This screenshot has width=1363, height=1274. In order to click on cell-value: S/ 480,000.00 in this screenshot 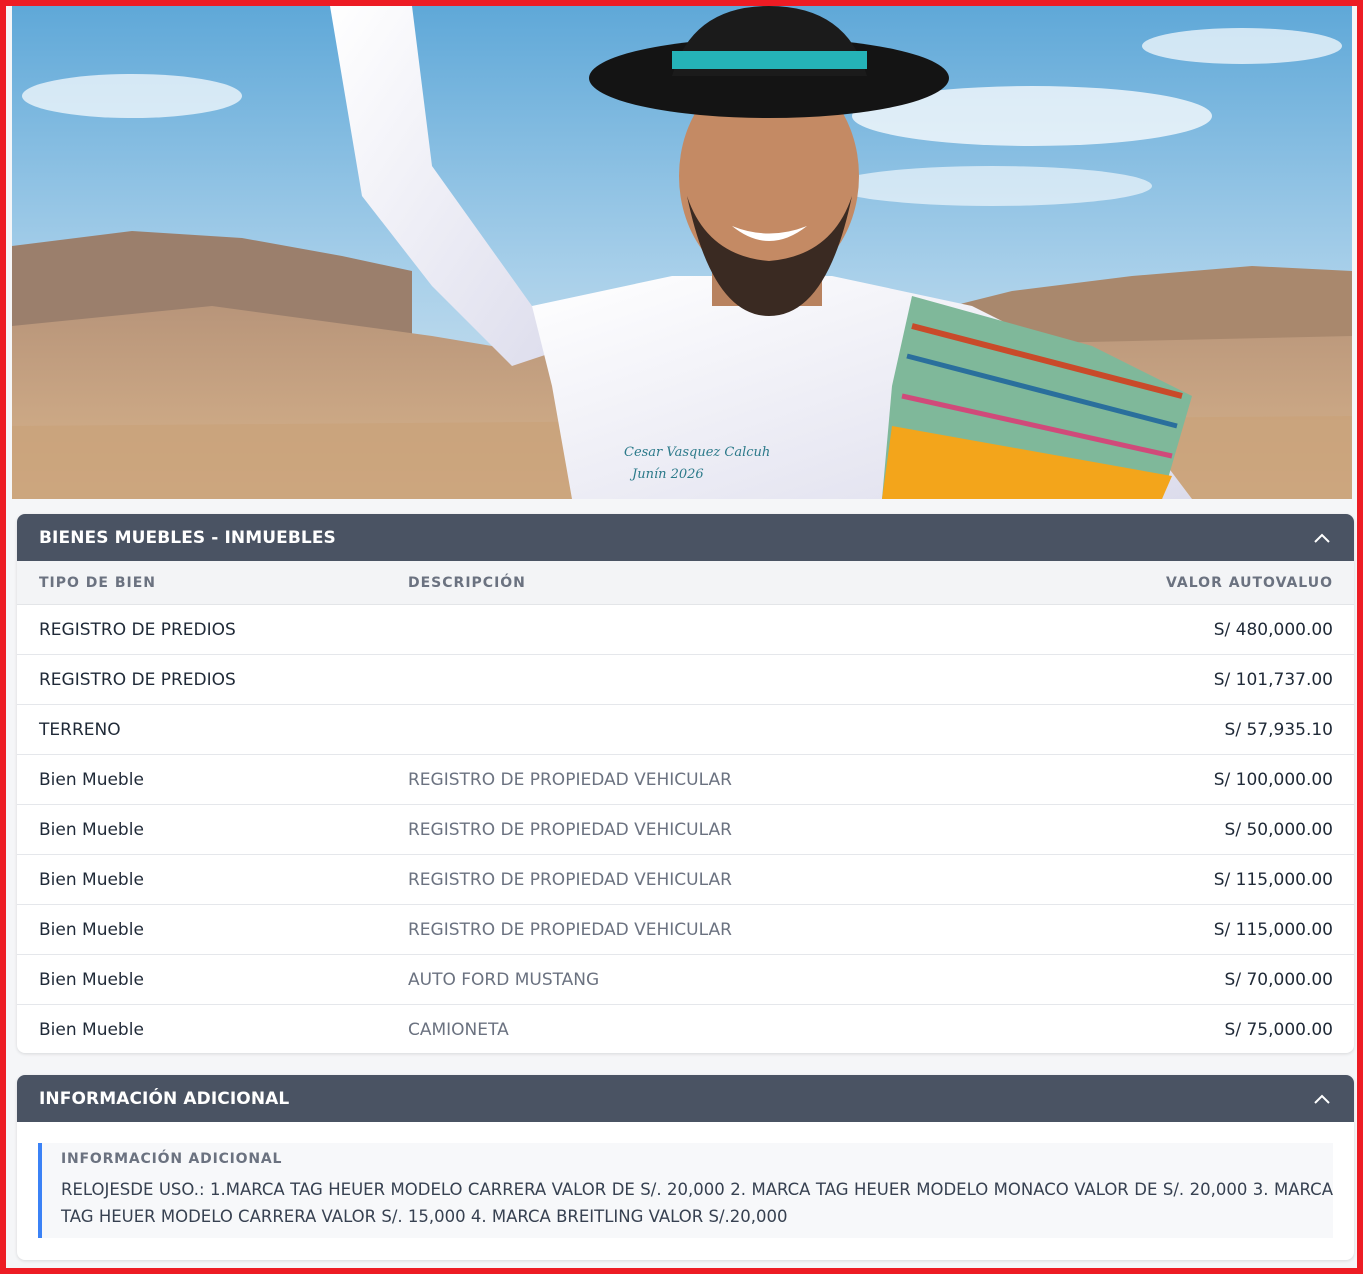, I will do `click(1273, 629)`.